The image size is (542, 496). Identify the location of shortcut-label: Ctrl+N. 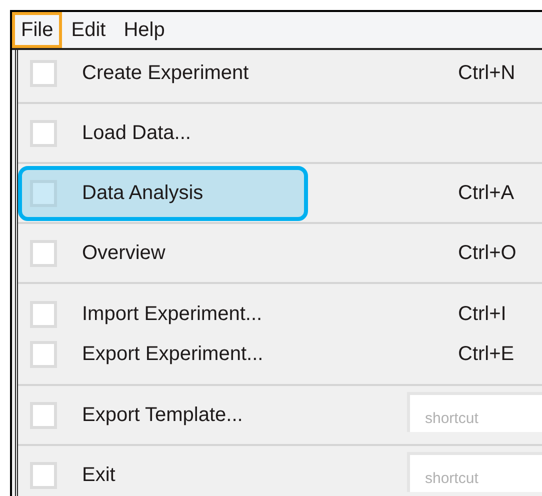
(487, 73).